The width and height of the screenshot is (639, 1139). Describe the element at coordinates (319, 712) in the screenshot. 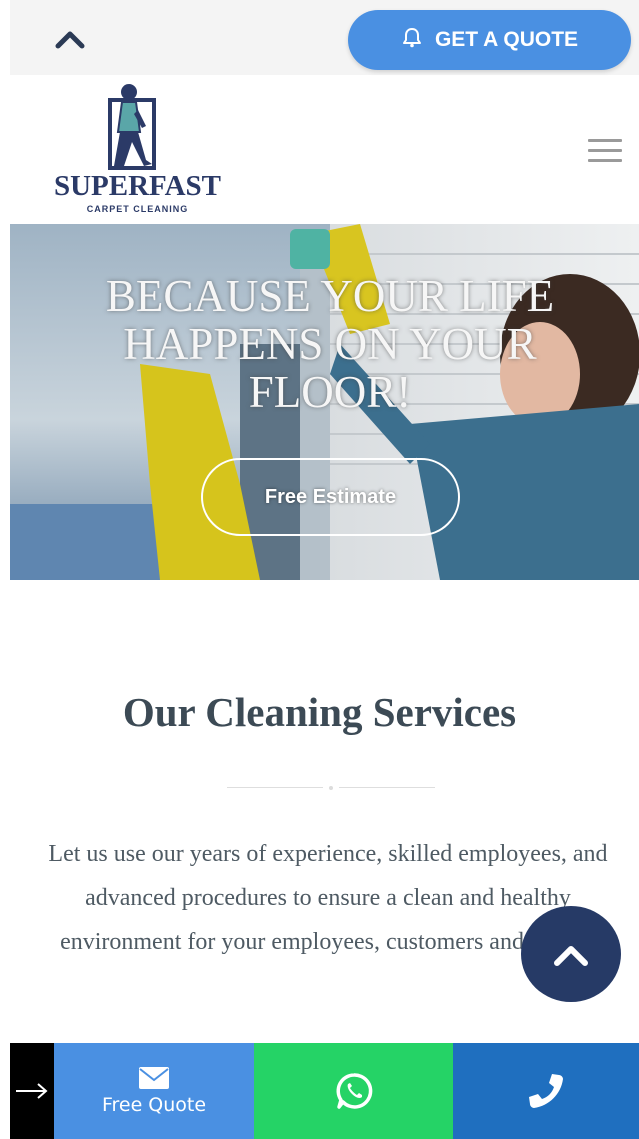

I see `section-title: Our Cleaning Services` at that location.